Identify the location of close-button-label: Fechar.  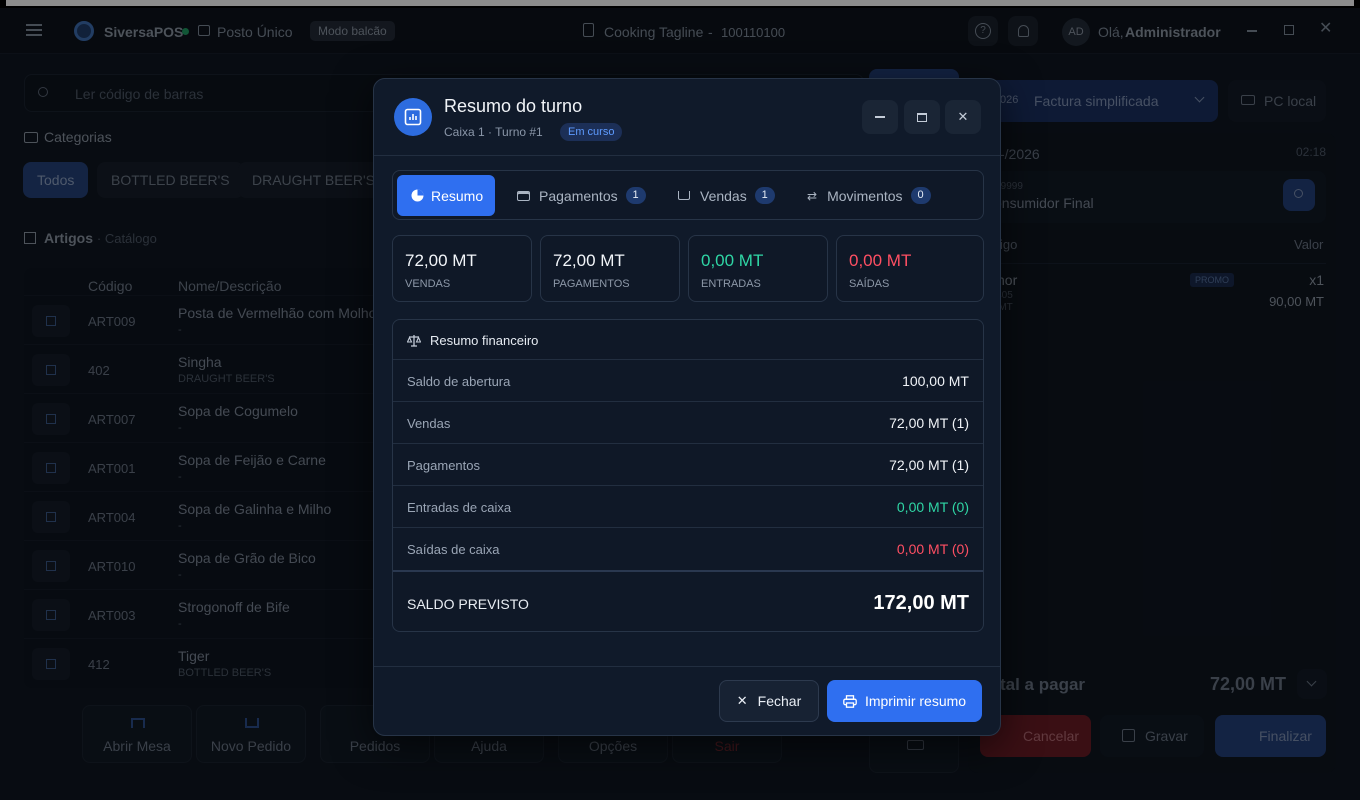
(779, 701).